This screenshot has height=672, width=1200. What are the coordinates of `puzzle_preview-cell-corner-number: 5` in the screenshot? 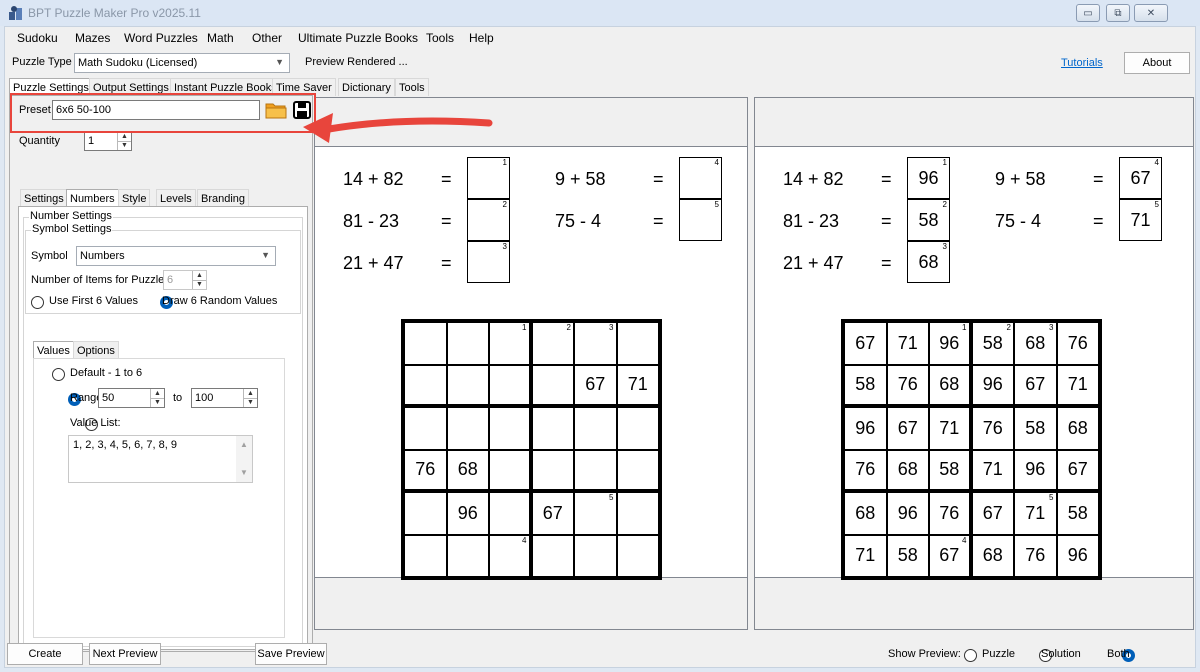 It's located at (611, 497).